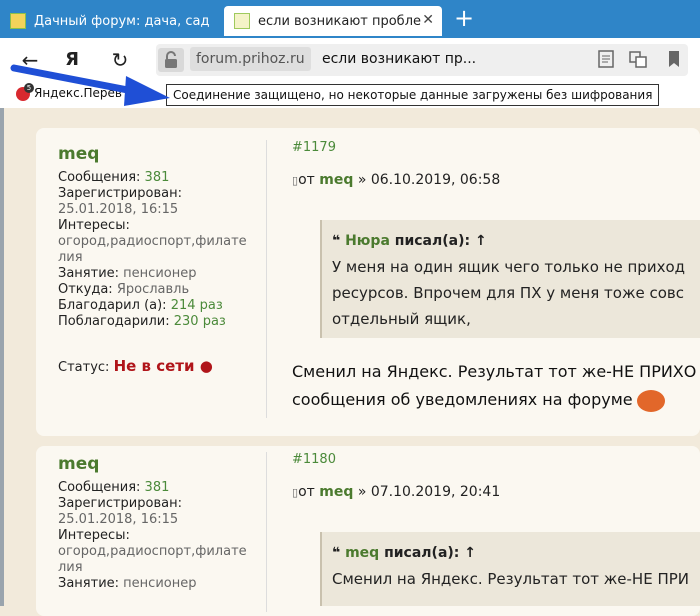  Describe the element at coordinates (367, 241) in the screenshot. I see `quote-author: Нюра` at that location.